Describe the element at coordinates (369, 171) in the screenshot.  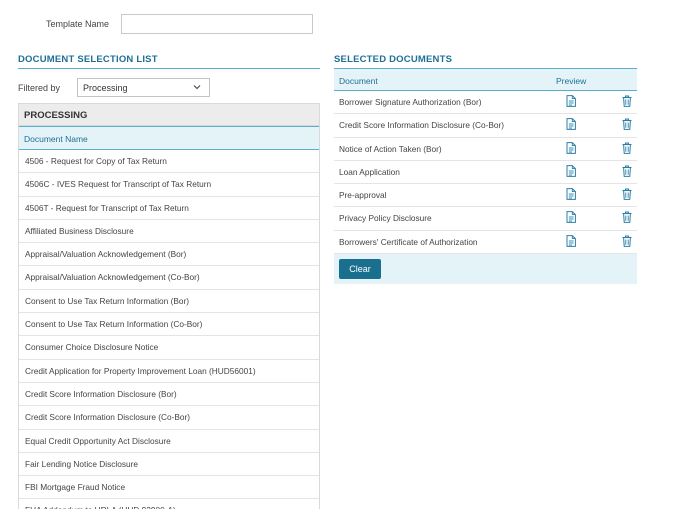
I see `selected-document-name: Loan Application` at that location.